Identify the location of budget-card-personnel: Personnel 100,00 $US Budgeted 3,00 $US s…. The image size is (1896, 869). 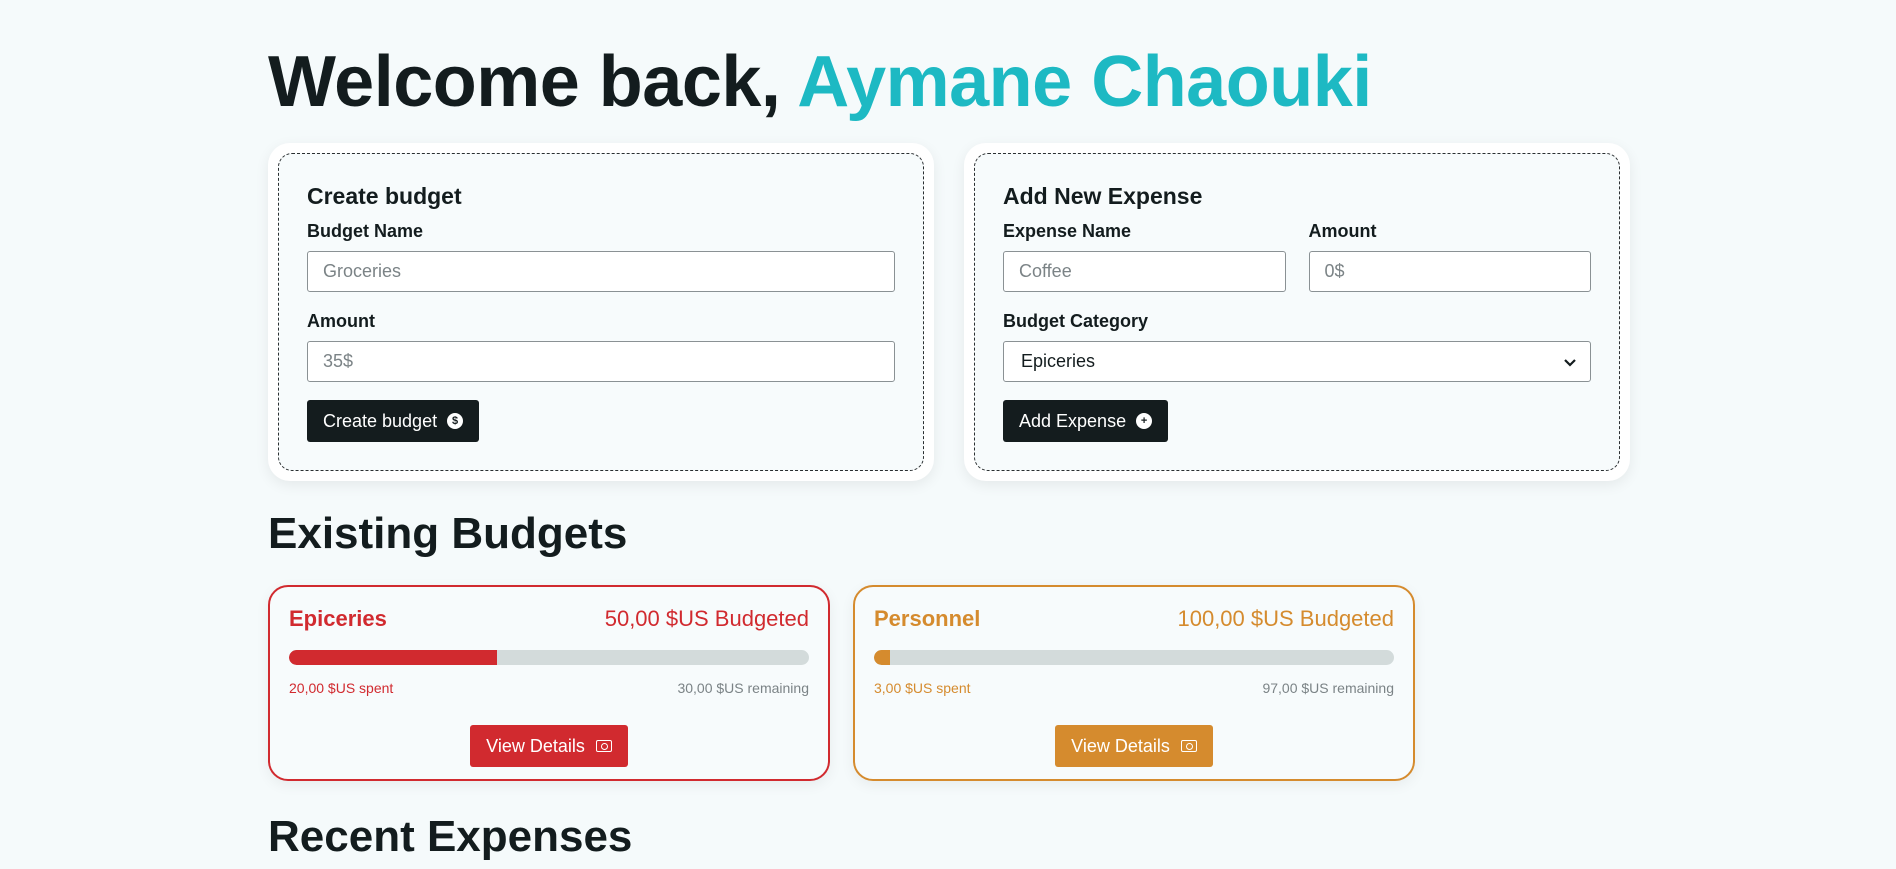
(1134, 683).